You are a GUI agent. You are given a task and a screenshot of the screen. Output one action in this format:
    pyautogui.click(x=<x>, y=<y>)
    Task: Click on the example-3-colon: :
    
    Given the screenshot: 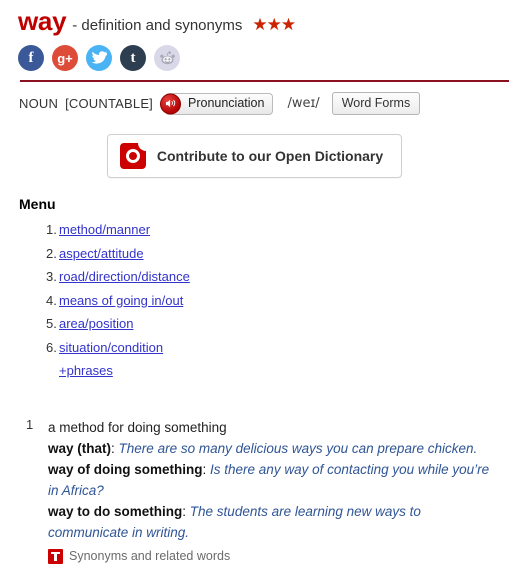 What is the action you would take?
    pyautogui.click(x=184, y=511)
    